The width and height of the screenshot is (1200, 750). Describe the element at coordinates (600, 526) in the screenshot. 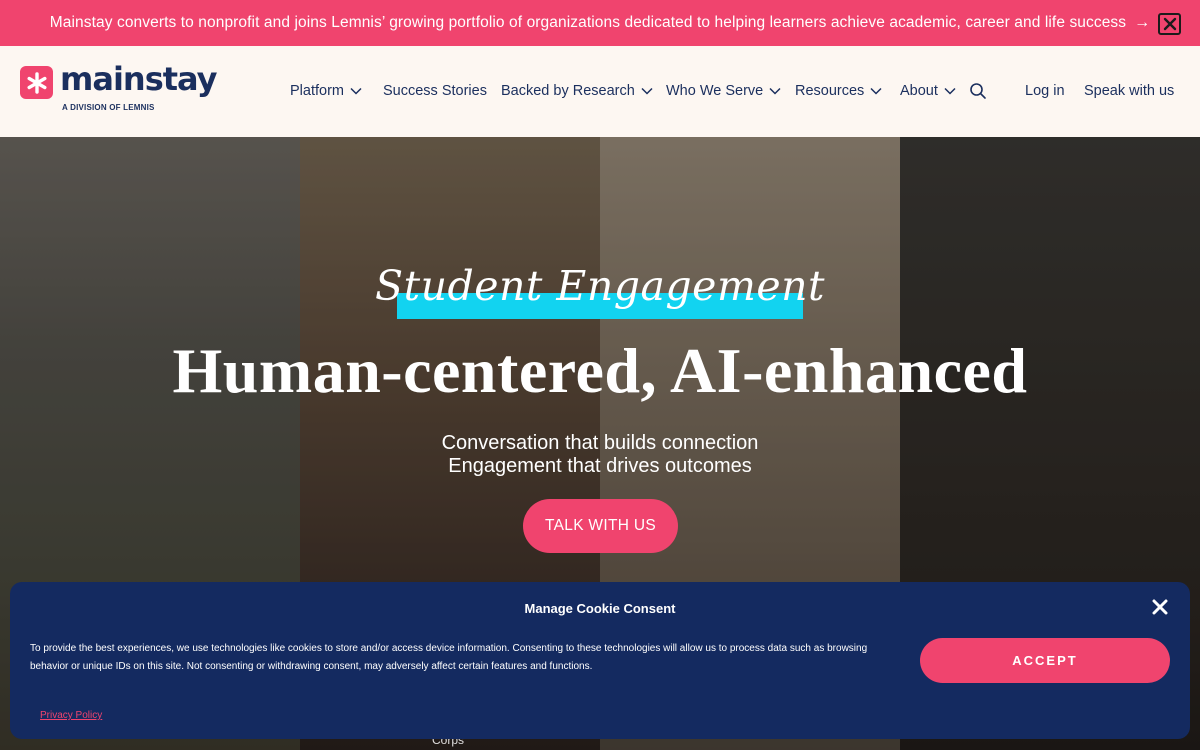

I see `talk-with-us-button: TALK WITH US` at that location.